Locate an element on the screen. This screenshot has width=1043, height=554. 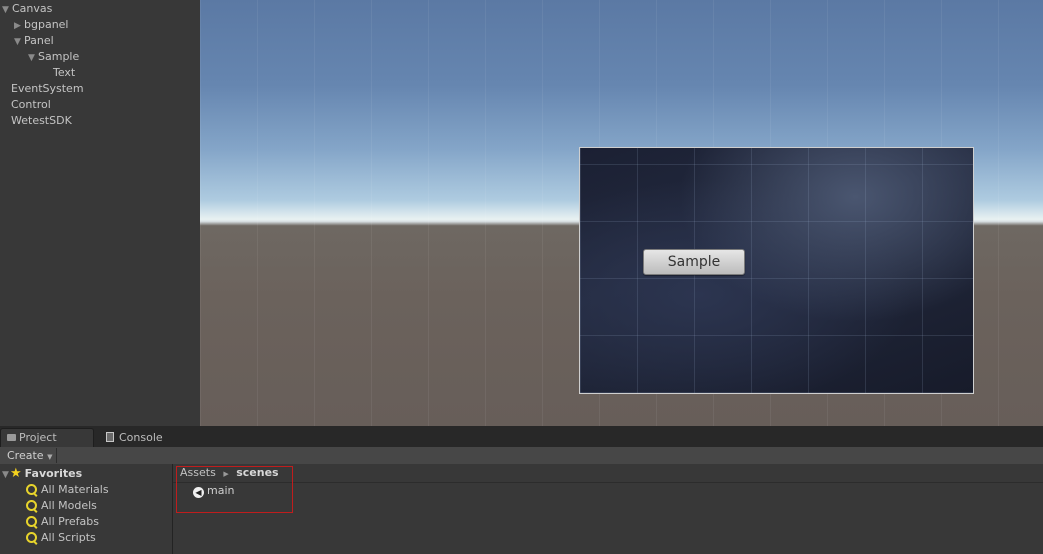
tab-console: Console is located at coordinates (134, 438).